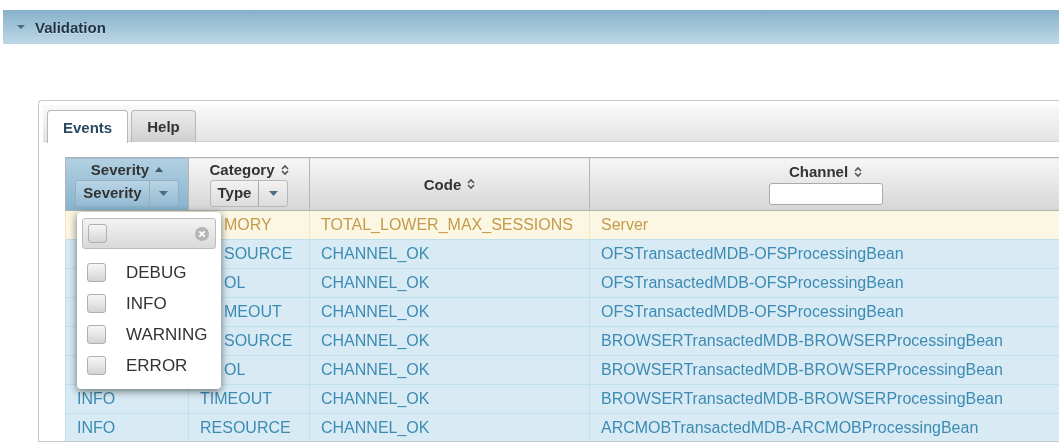  I want to click on column-header: Code, so click(449, 184).